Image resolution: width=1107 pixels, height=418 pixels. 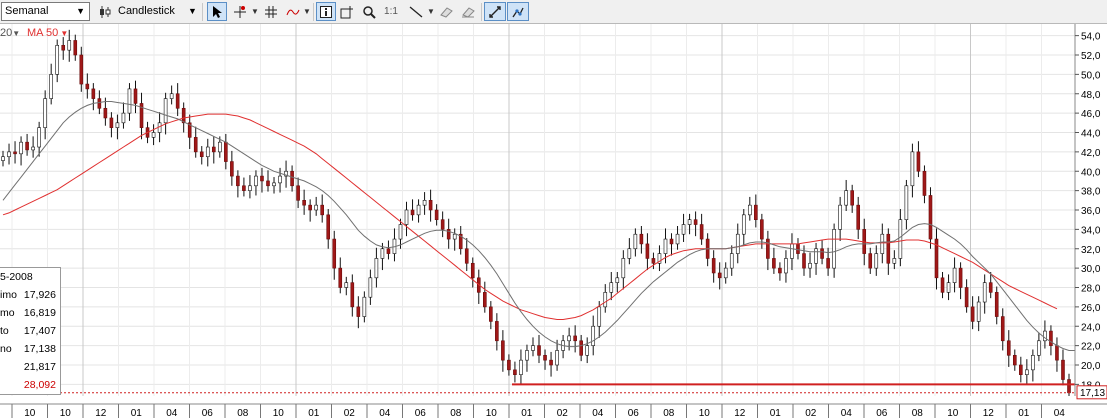 What do you see at coordinates (518, 11) in the screenshot?
I see `snap-icon` at bounding box center [518, 11].